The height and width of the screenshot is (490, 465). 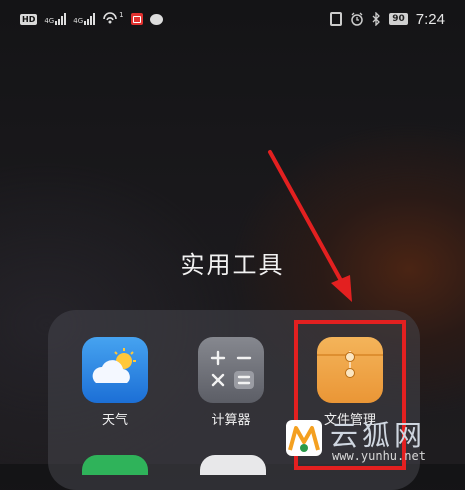 What do you see at coordinates (379, 456) in the screenshot?
I see `watermark-url: www.yunhu.net` at bounding box center [379, 456].